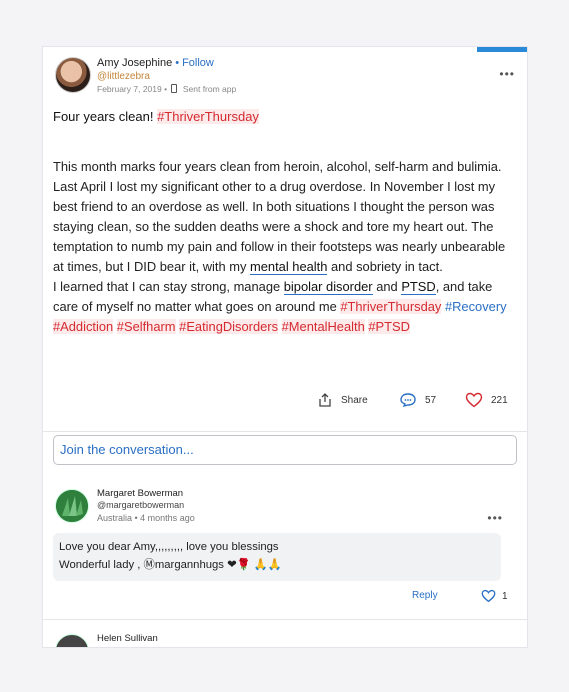  I want to click on top-accent-bar, so click(502, 49).